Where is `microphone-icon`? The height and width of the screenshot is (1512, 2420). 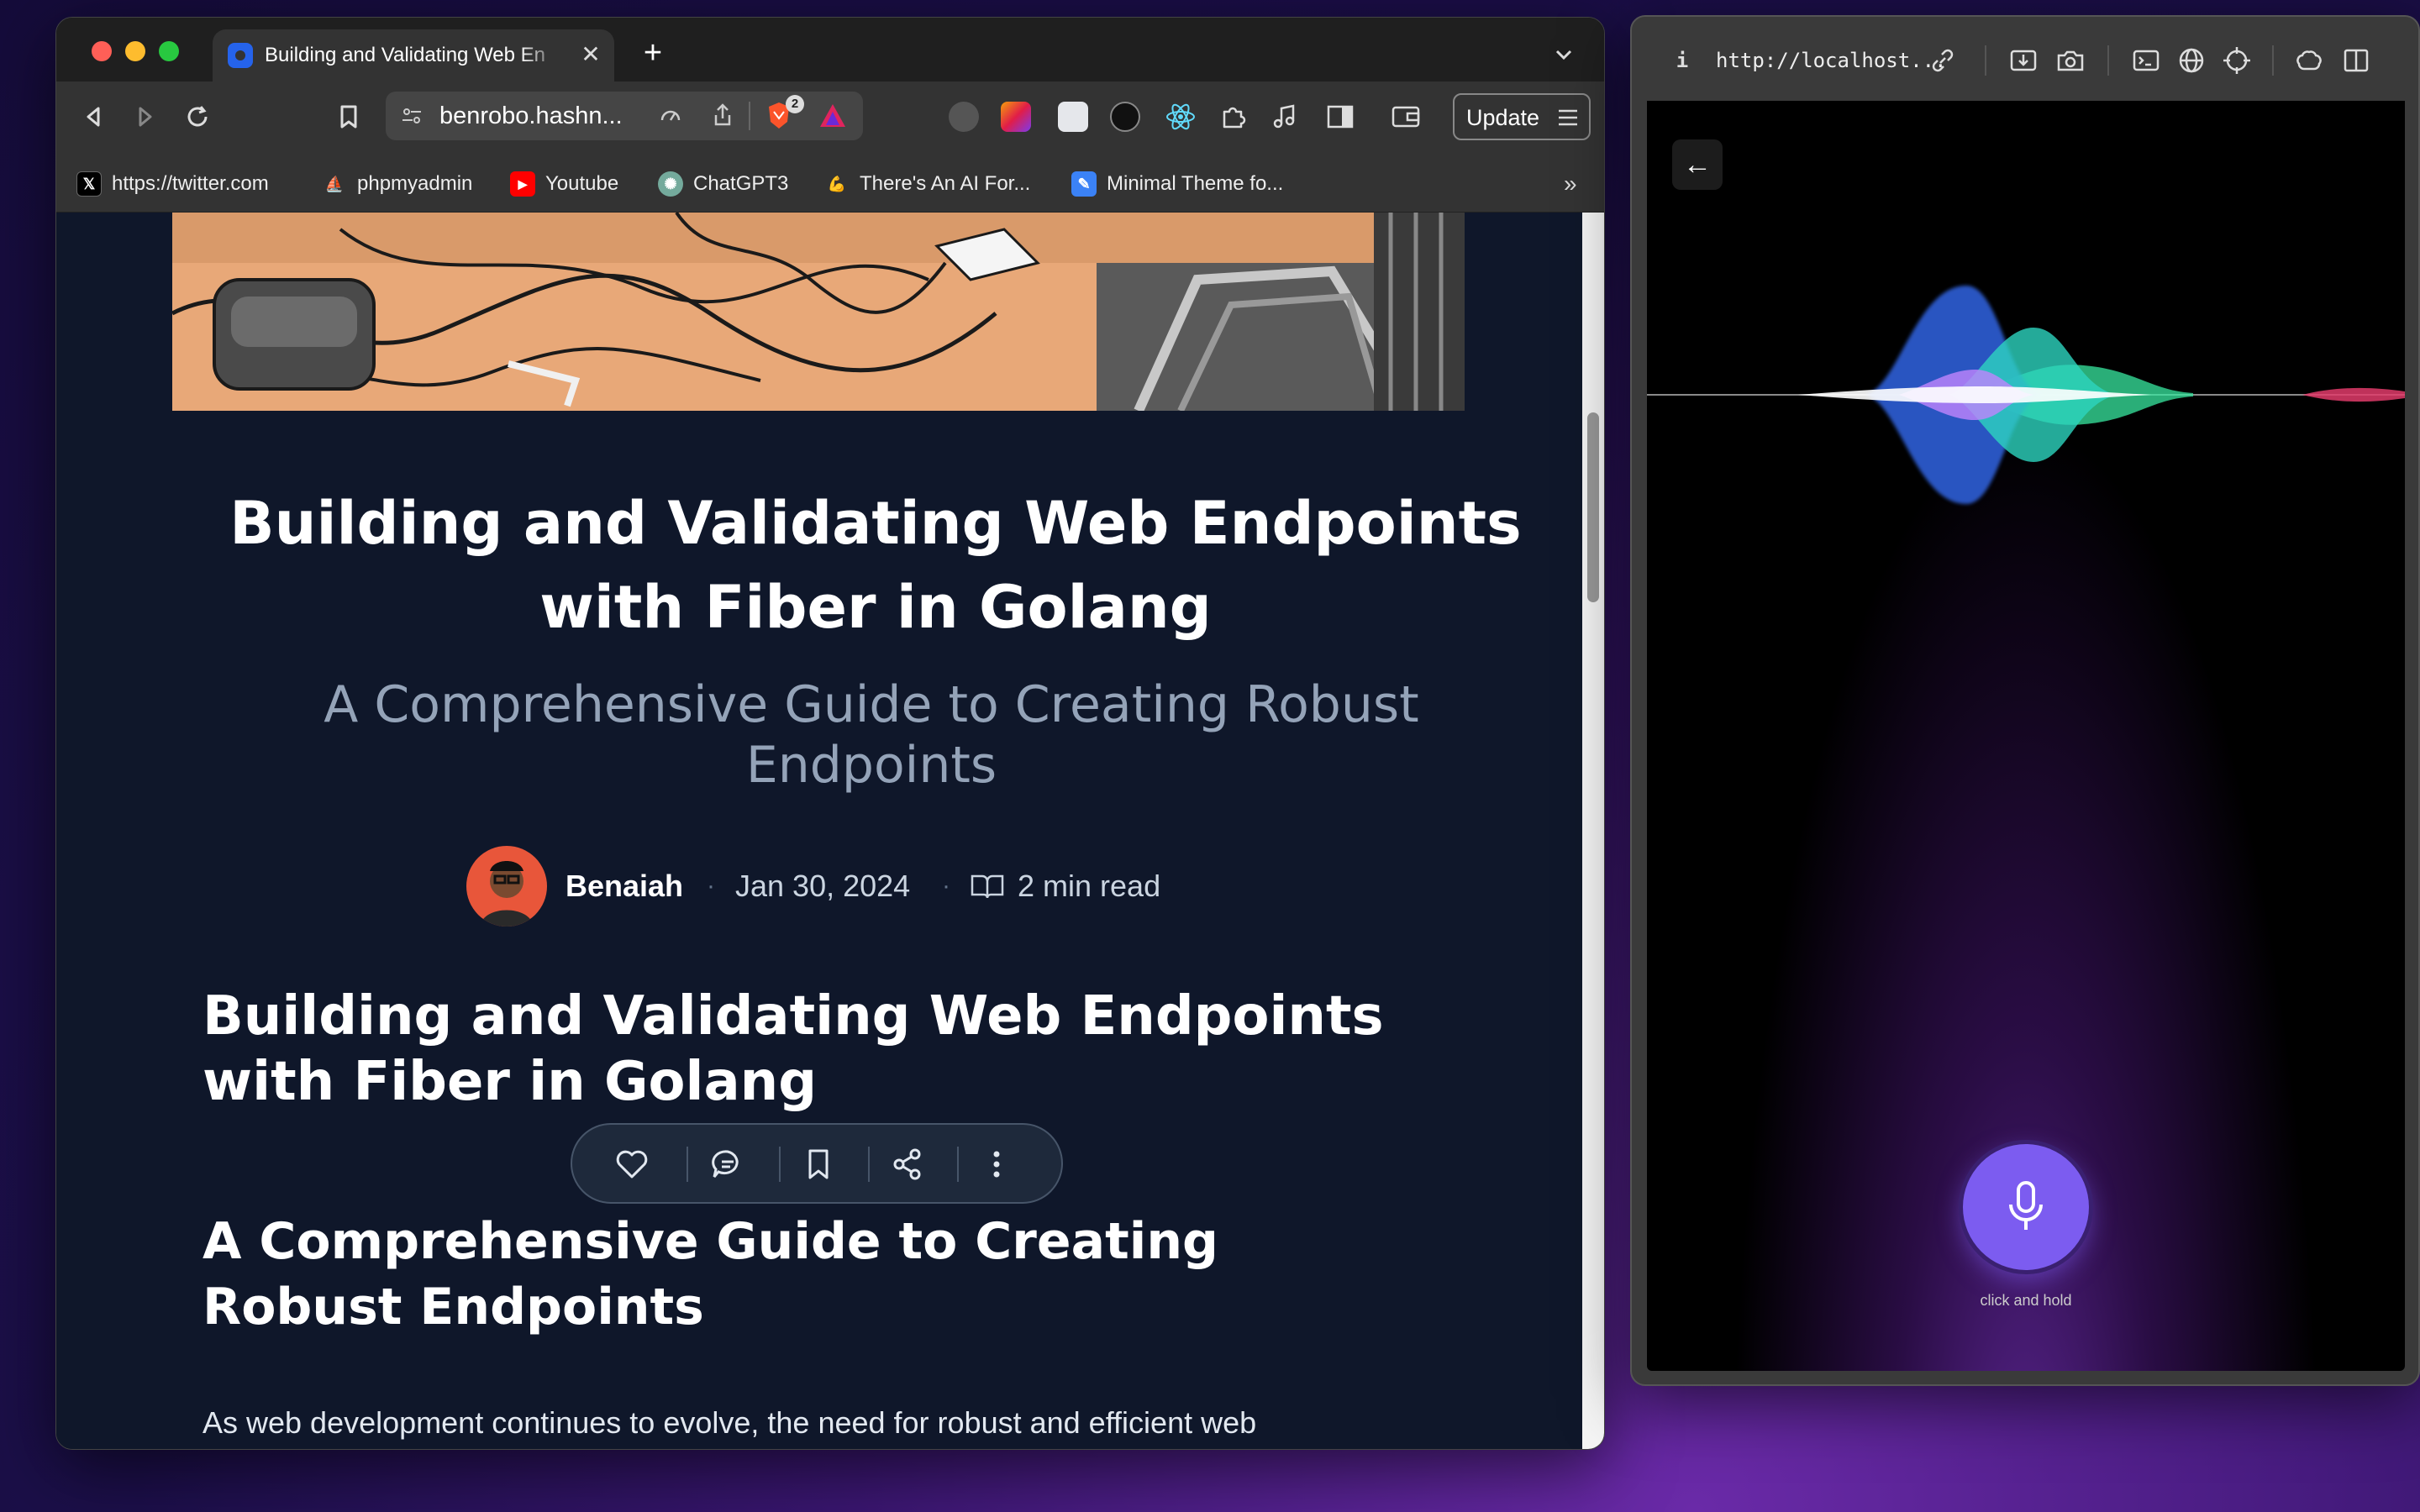
microphone-icon is located at coordinates (2026, 1207).